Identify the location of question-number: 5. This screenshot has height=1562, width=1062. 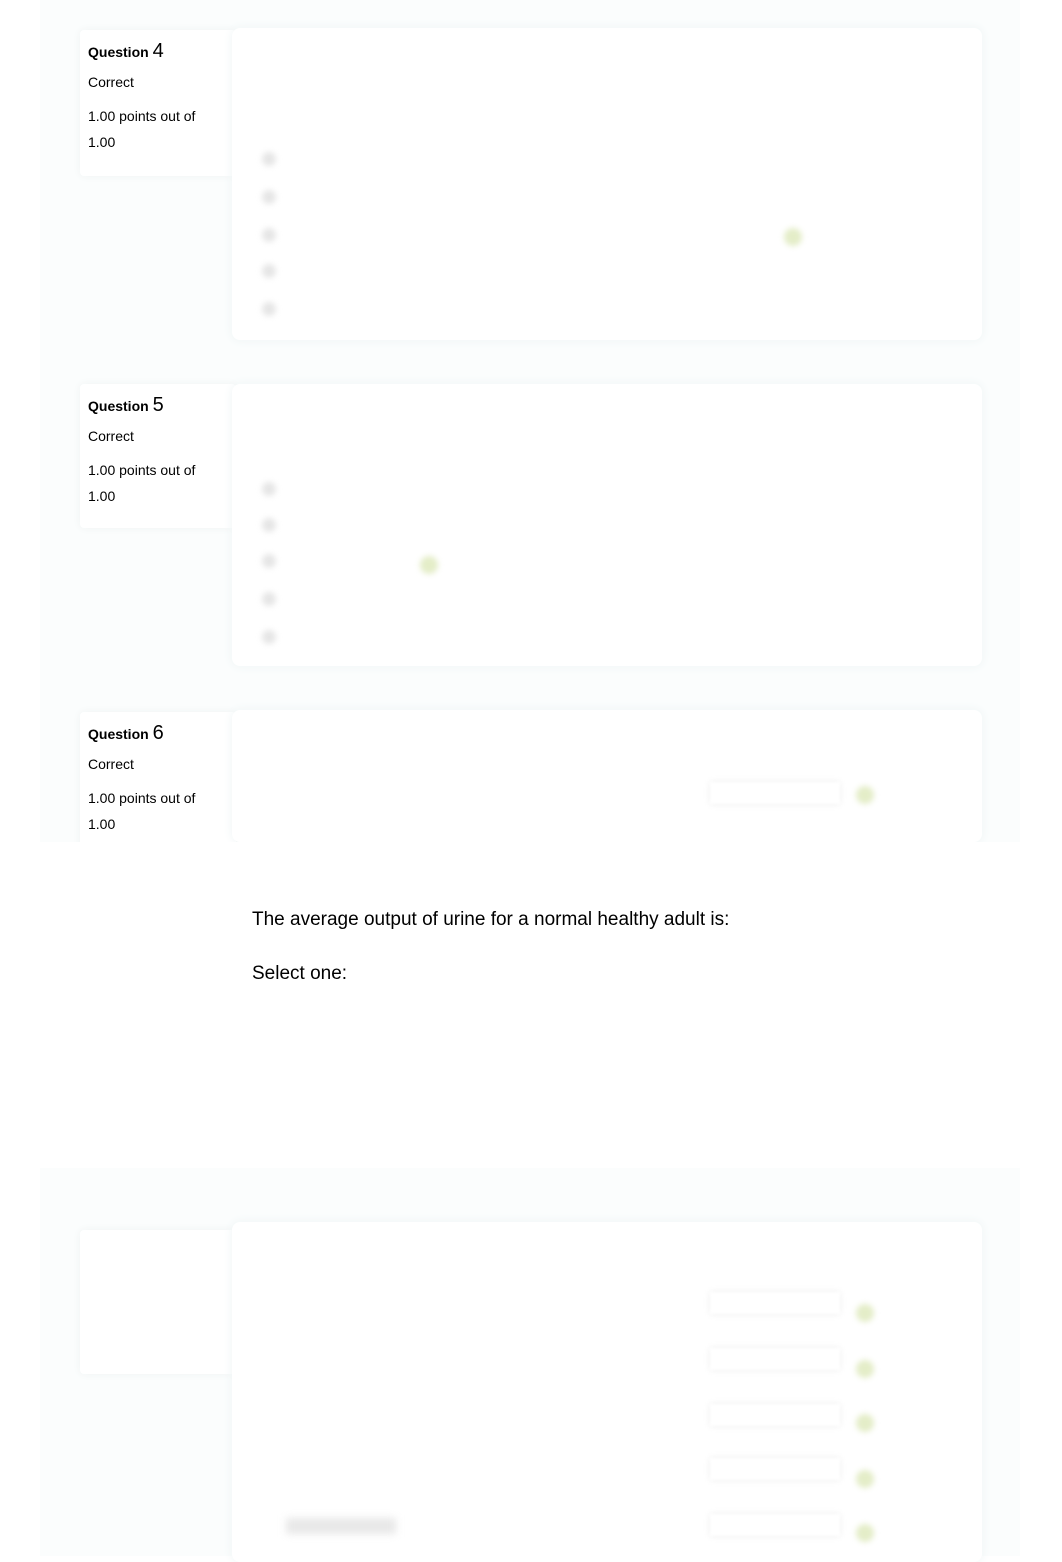
(158, 405).